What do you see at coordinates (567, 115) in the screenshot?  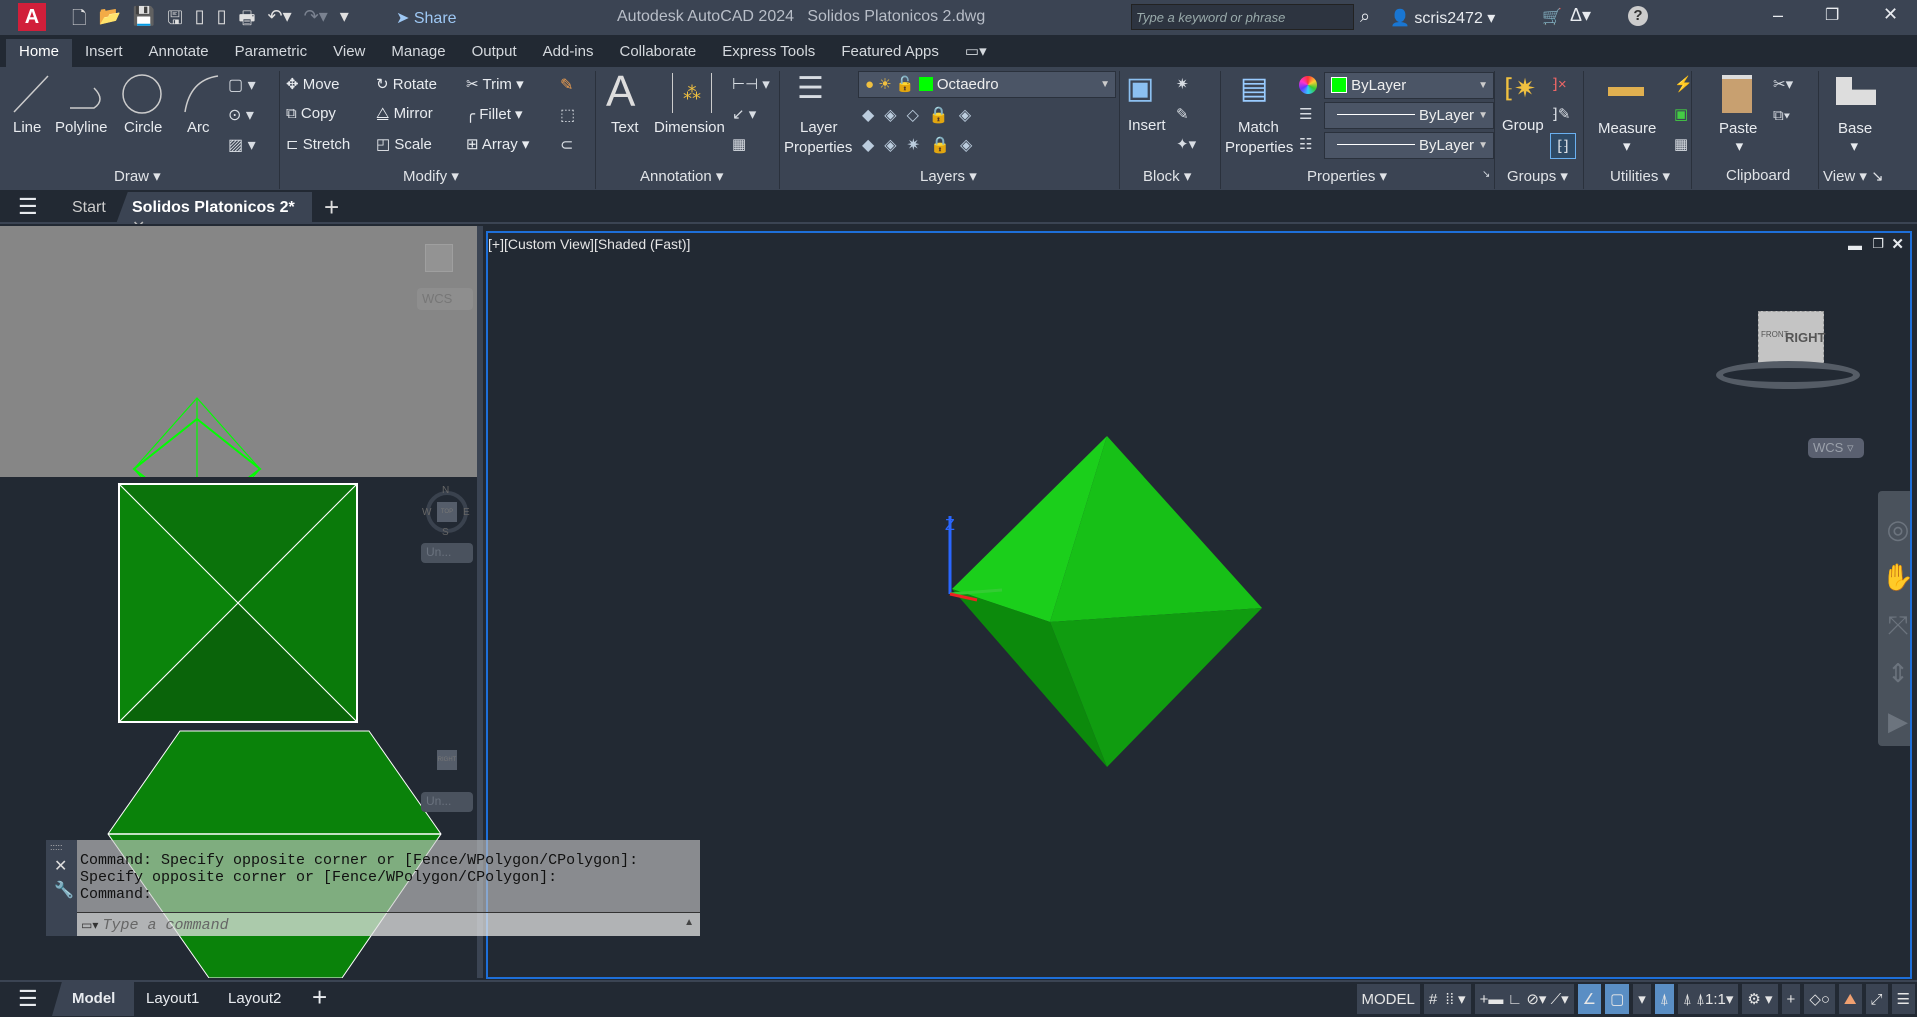 I see `explode-icon: ⬚` at bounding box center [567, 115].